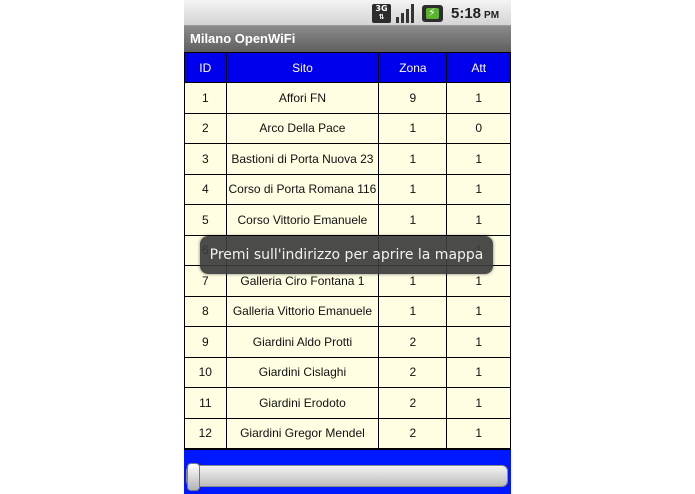  Describe the element at coordinates (302, 189) in the screenshot. I see `cell-sito: Corso di Porta Romana 116` at that location.